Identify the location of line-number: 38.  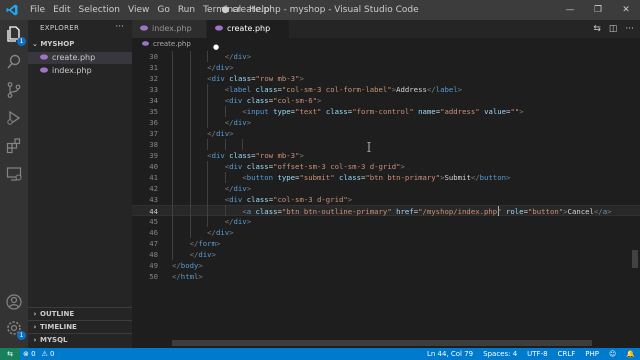
(153, 144).